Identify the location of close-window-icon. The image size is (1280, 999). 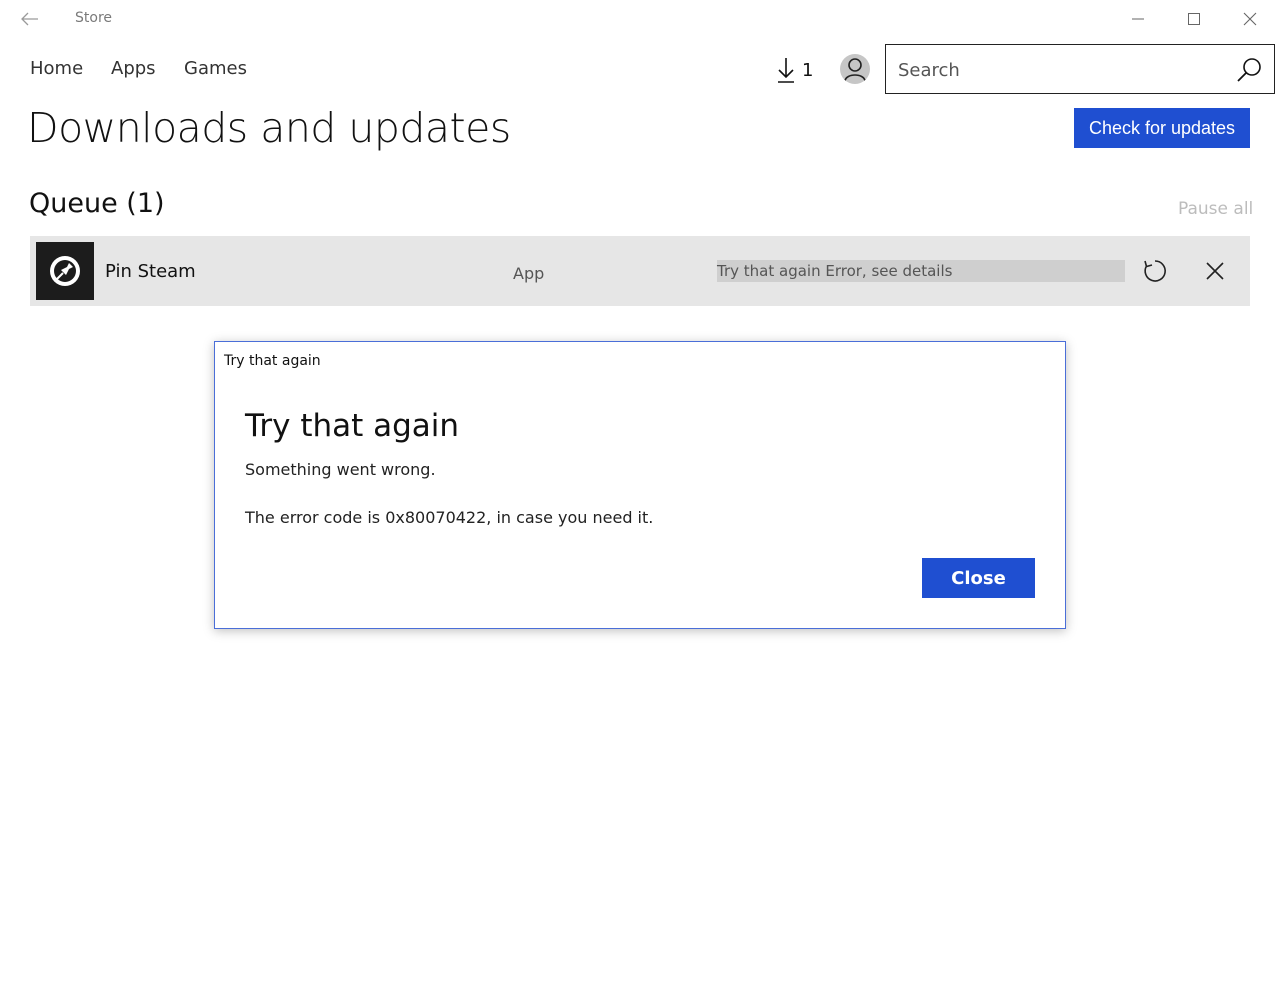
(1250, 19).